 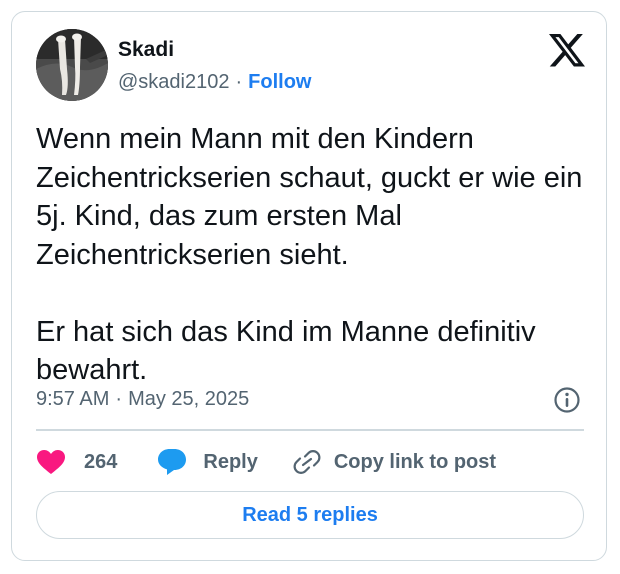 What do you see at coordinates (173, 82) in the screenshot?
I see `author-handle: @skadi2102` at bounding box center [173, 82].